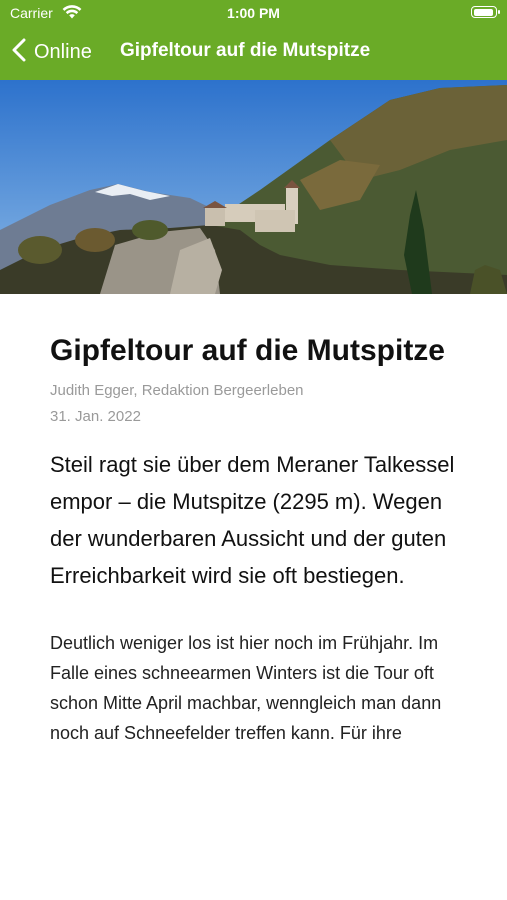  Describe the element at coordinates (247, 350) in the screenshot. I see `article-title: Gipfeltour auf die Mutspitze` at that location.